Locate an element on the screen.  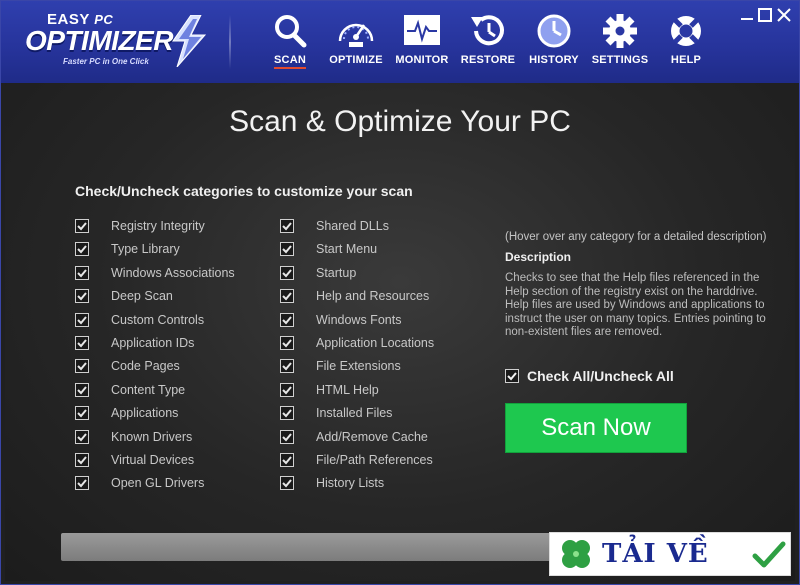
scan-now-button: Scan Now is located at coordinates (596, 428).